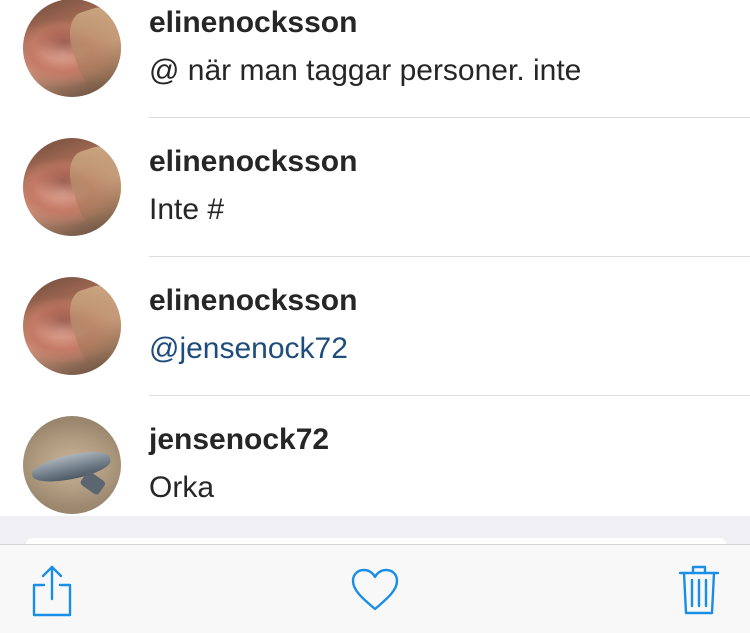 This screenshot has height=633, width=750. Describe the element at coordinates (52, 590) in the screenshot. I see `share-icon` at that location.